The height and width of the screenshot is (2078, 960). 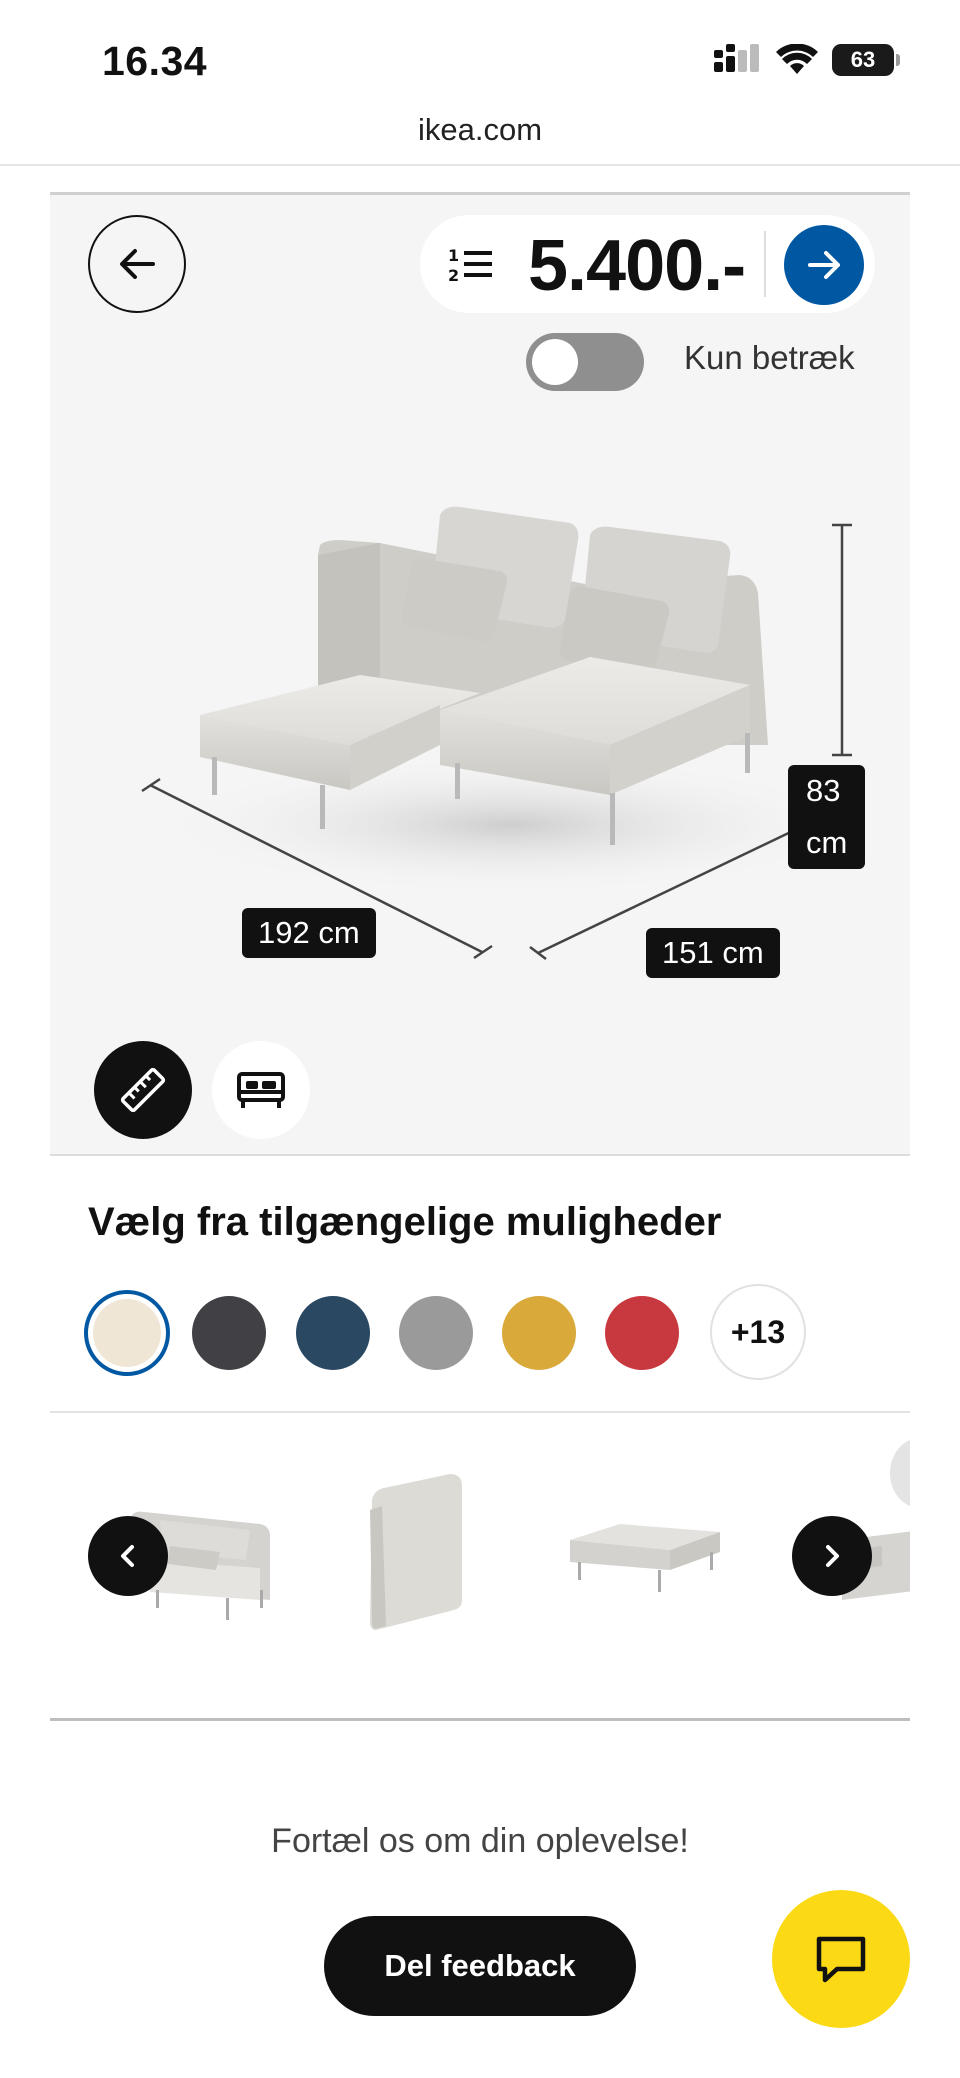 What do you see at coordinates (863, 59) in the screenshot?
I see `battery-level: 63` at bounding box center [863, 59].